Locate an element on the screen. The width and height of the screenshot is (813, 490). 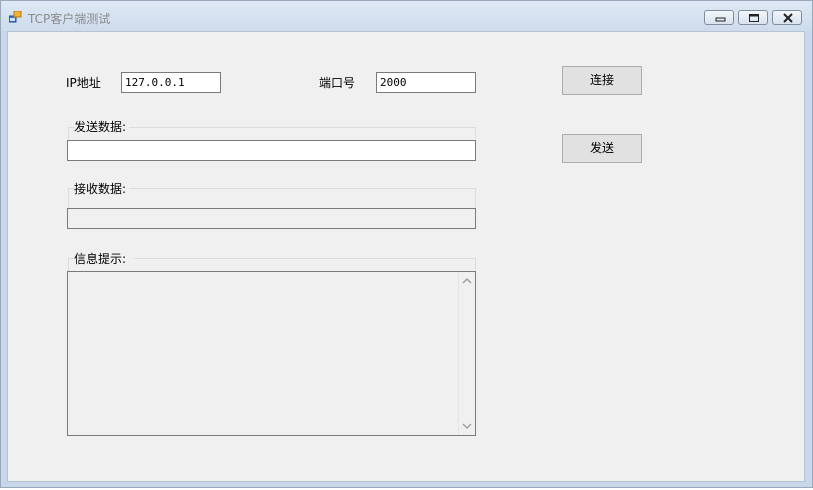
connect-button: 连接 is located at coordinates (602, 80).